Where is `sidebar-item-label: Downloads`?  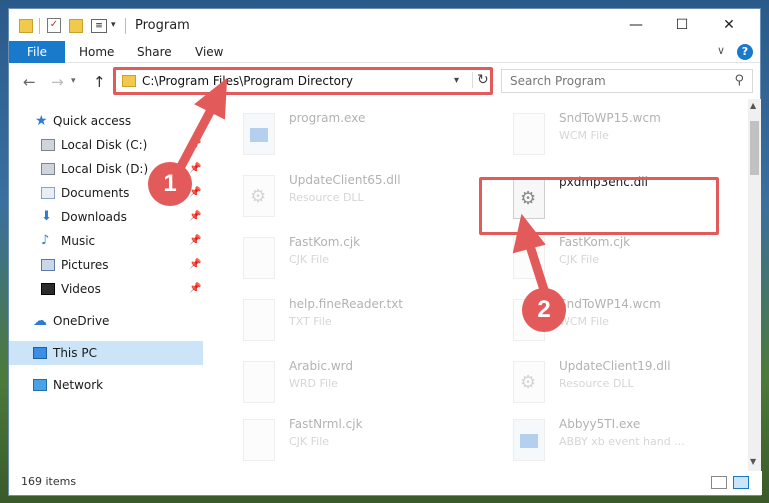 sidebar-item-label: Downloads is located at coordinates (94, 217).